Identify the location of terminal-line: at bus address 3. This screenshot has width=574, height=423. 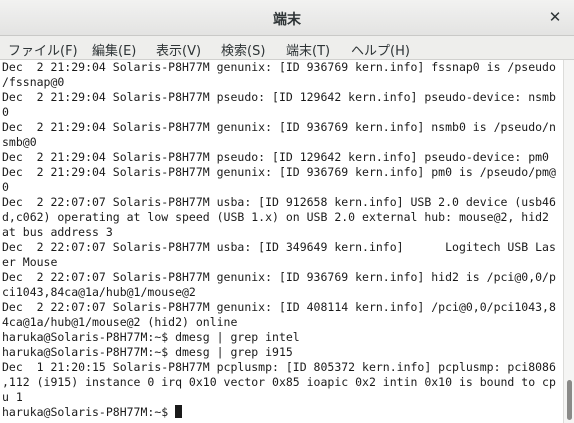
(57, 232).